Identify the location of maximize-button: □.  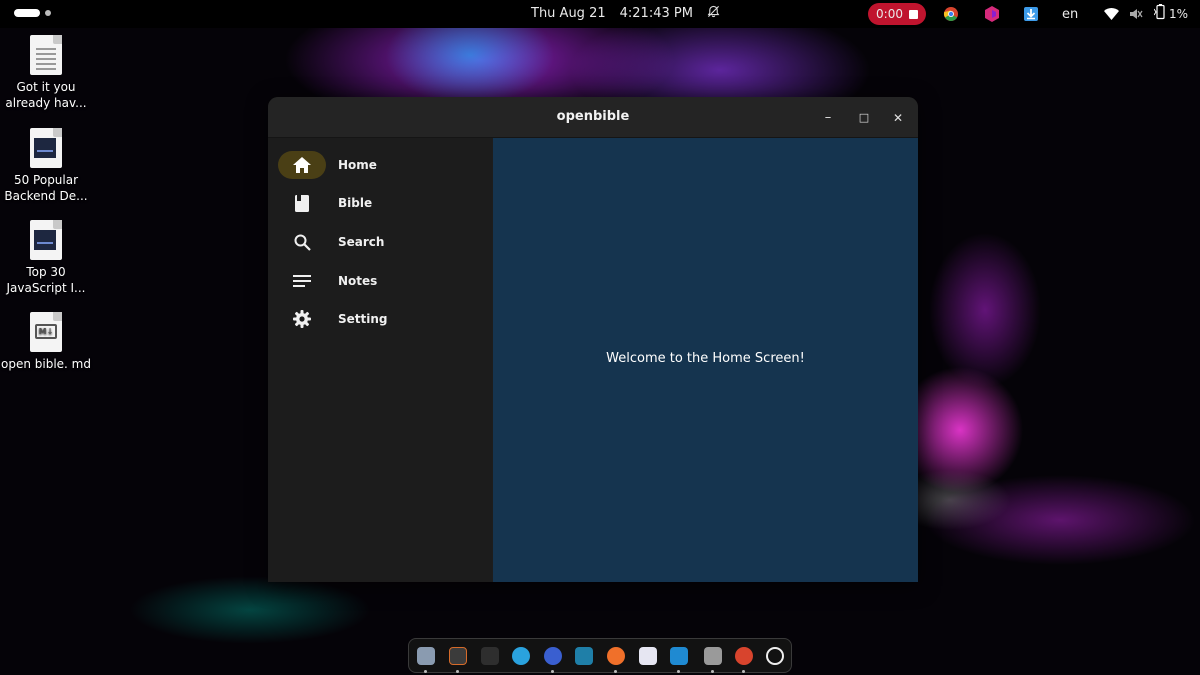
(864, 118).